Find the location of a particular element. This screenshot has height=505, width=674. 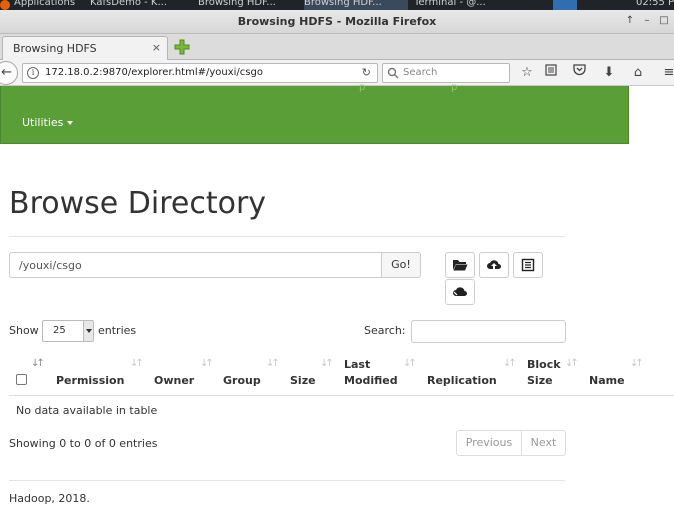

utilities-label: Utilities is located at coordinates (43, 122).